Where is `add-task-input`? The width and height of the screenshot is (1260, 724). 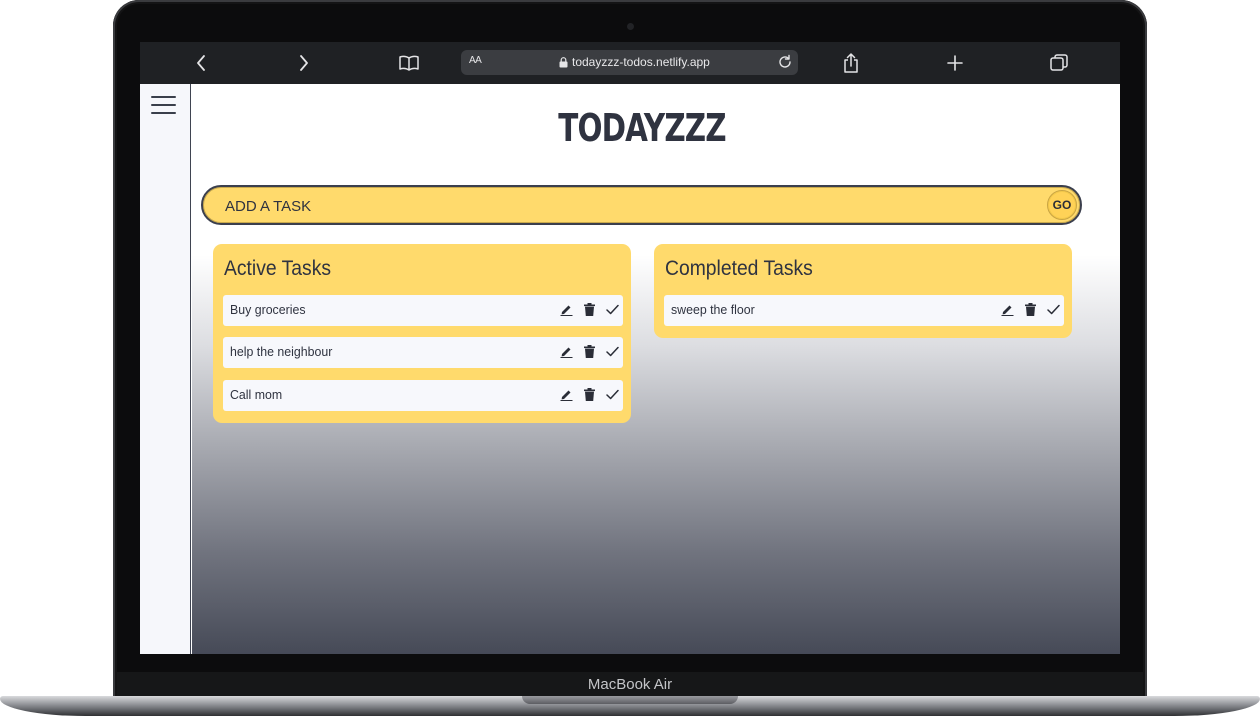
add-task-input is located at coordinates (625, 206).